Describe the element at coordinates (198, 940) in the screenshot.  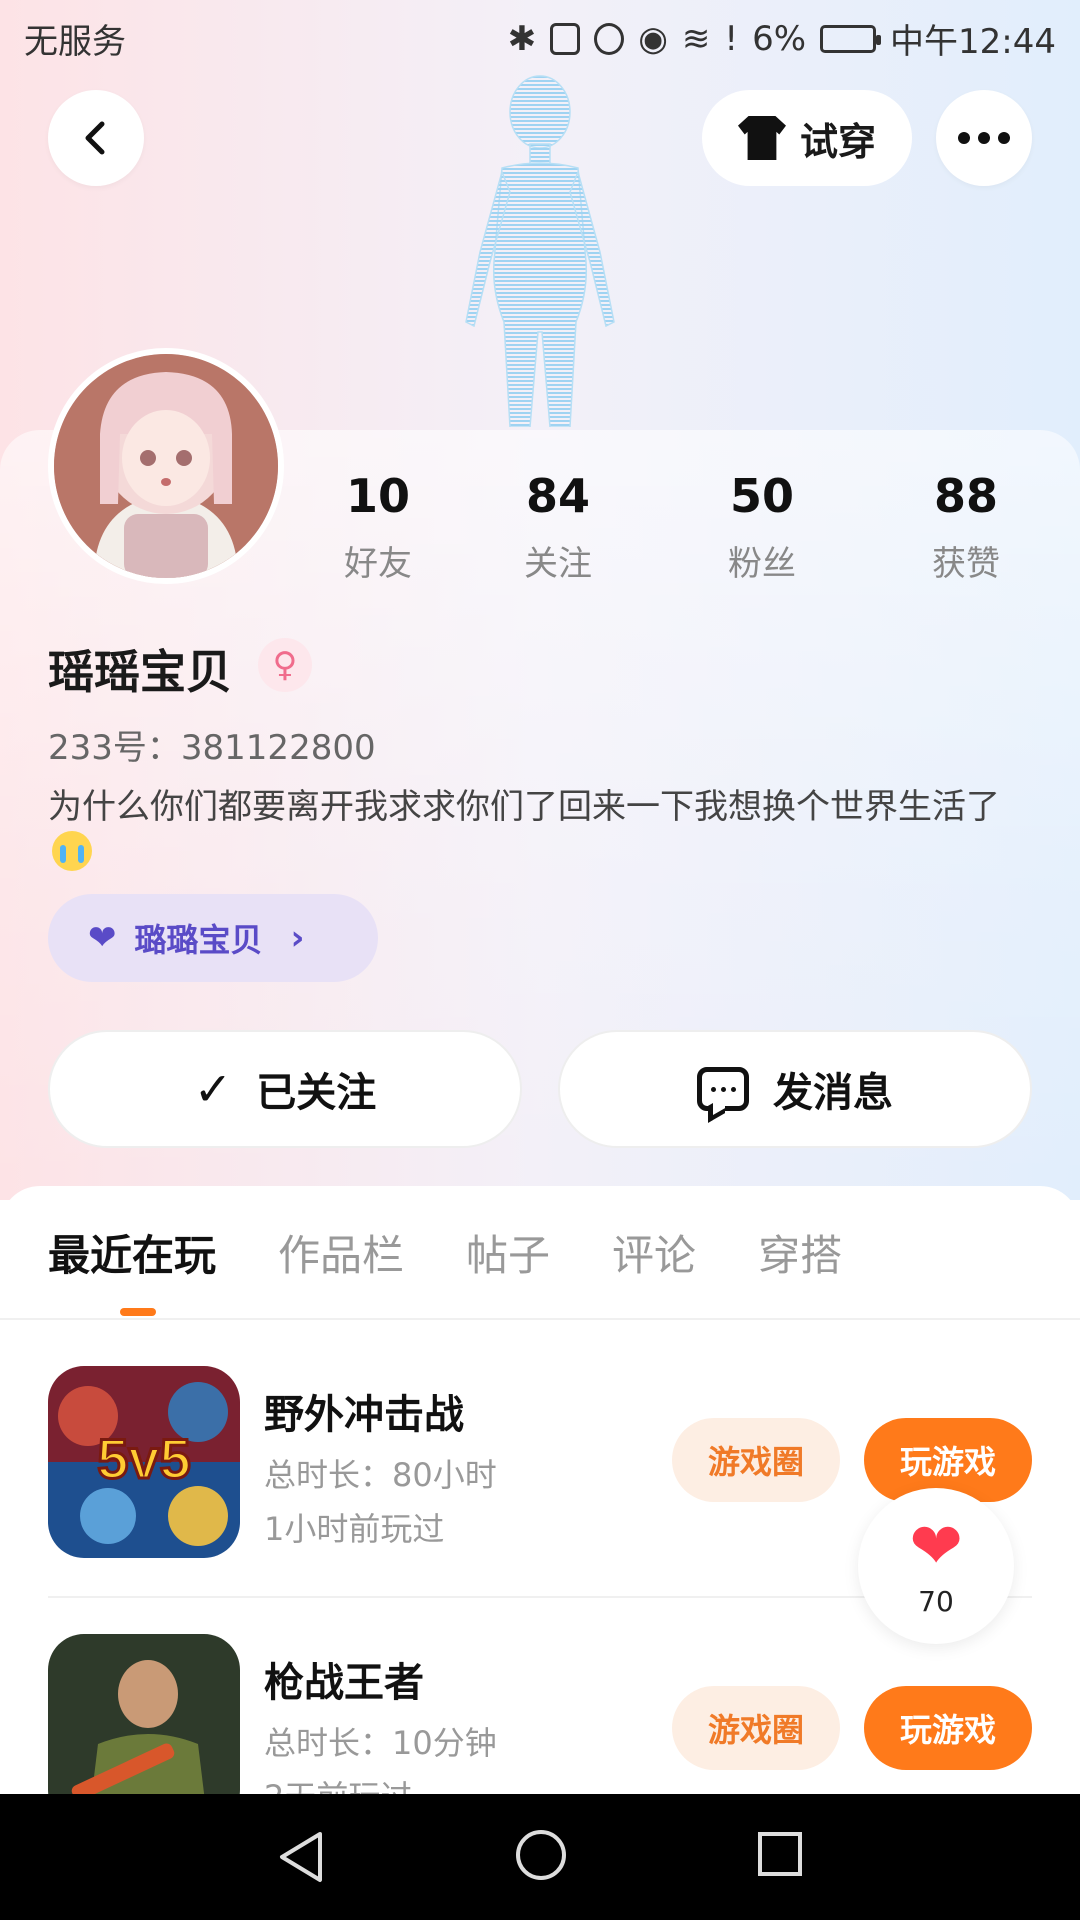
I see `group-label: 璐璐宝贝` at that location.